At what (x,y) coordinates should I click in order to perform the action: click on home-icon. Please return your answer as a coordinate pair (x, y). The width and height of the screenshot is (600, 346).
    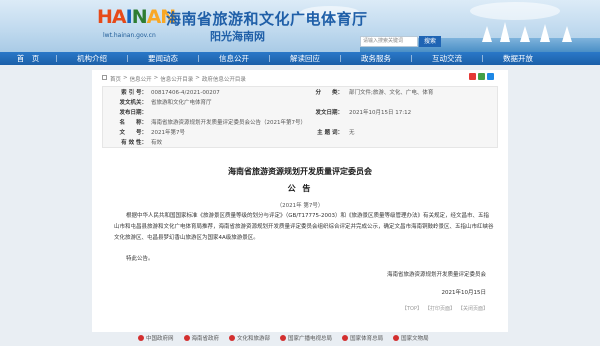
    Looking at the image, I should click on (104, 77).